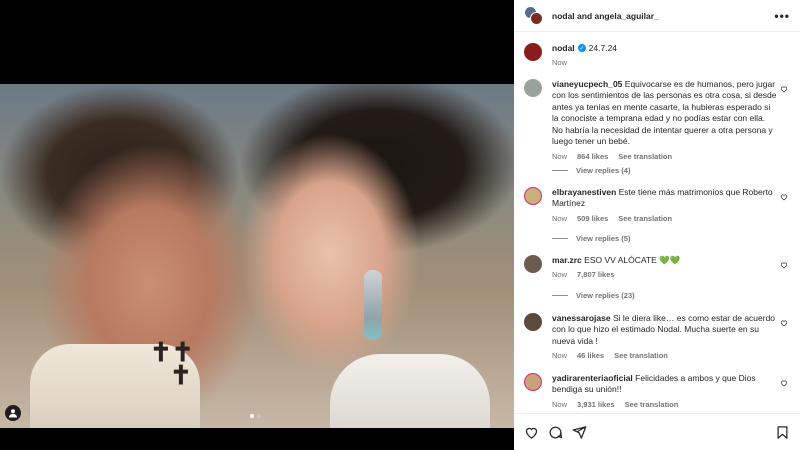 Image resolution: width=800 pixels, height=450 pixels. I want to click on comment-username: elbrayanestiven, so click(584, 192).